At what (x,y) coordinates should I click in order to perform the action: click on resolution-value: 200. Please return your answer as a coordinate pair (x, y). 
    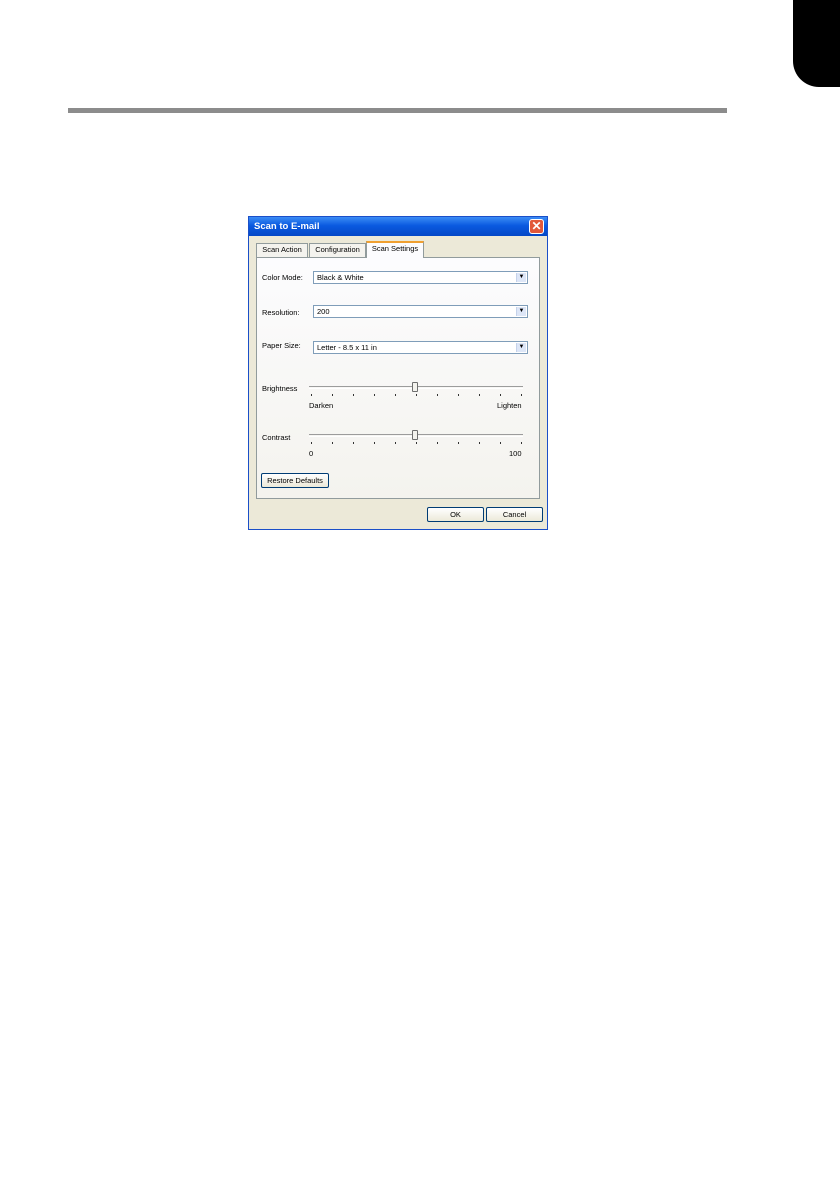
    Looking at the image, I should click on (323, 311).